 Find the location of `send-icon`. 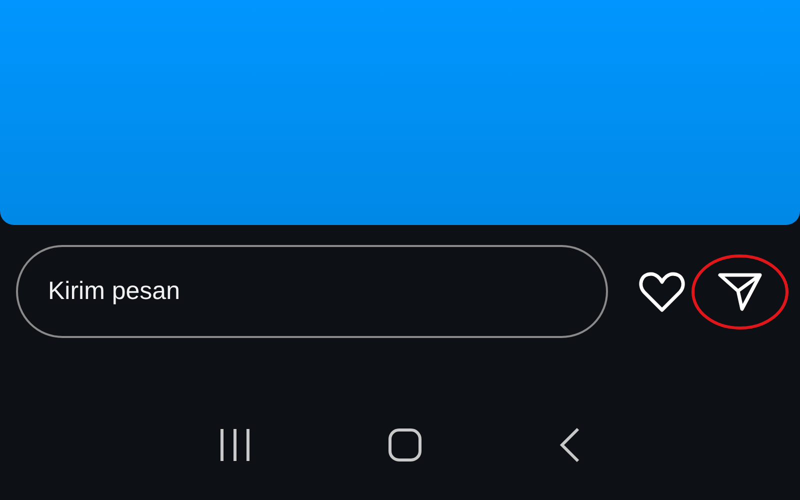

send-icon is located at coordinates (740, 291).